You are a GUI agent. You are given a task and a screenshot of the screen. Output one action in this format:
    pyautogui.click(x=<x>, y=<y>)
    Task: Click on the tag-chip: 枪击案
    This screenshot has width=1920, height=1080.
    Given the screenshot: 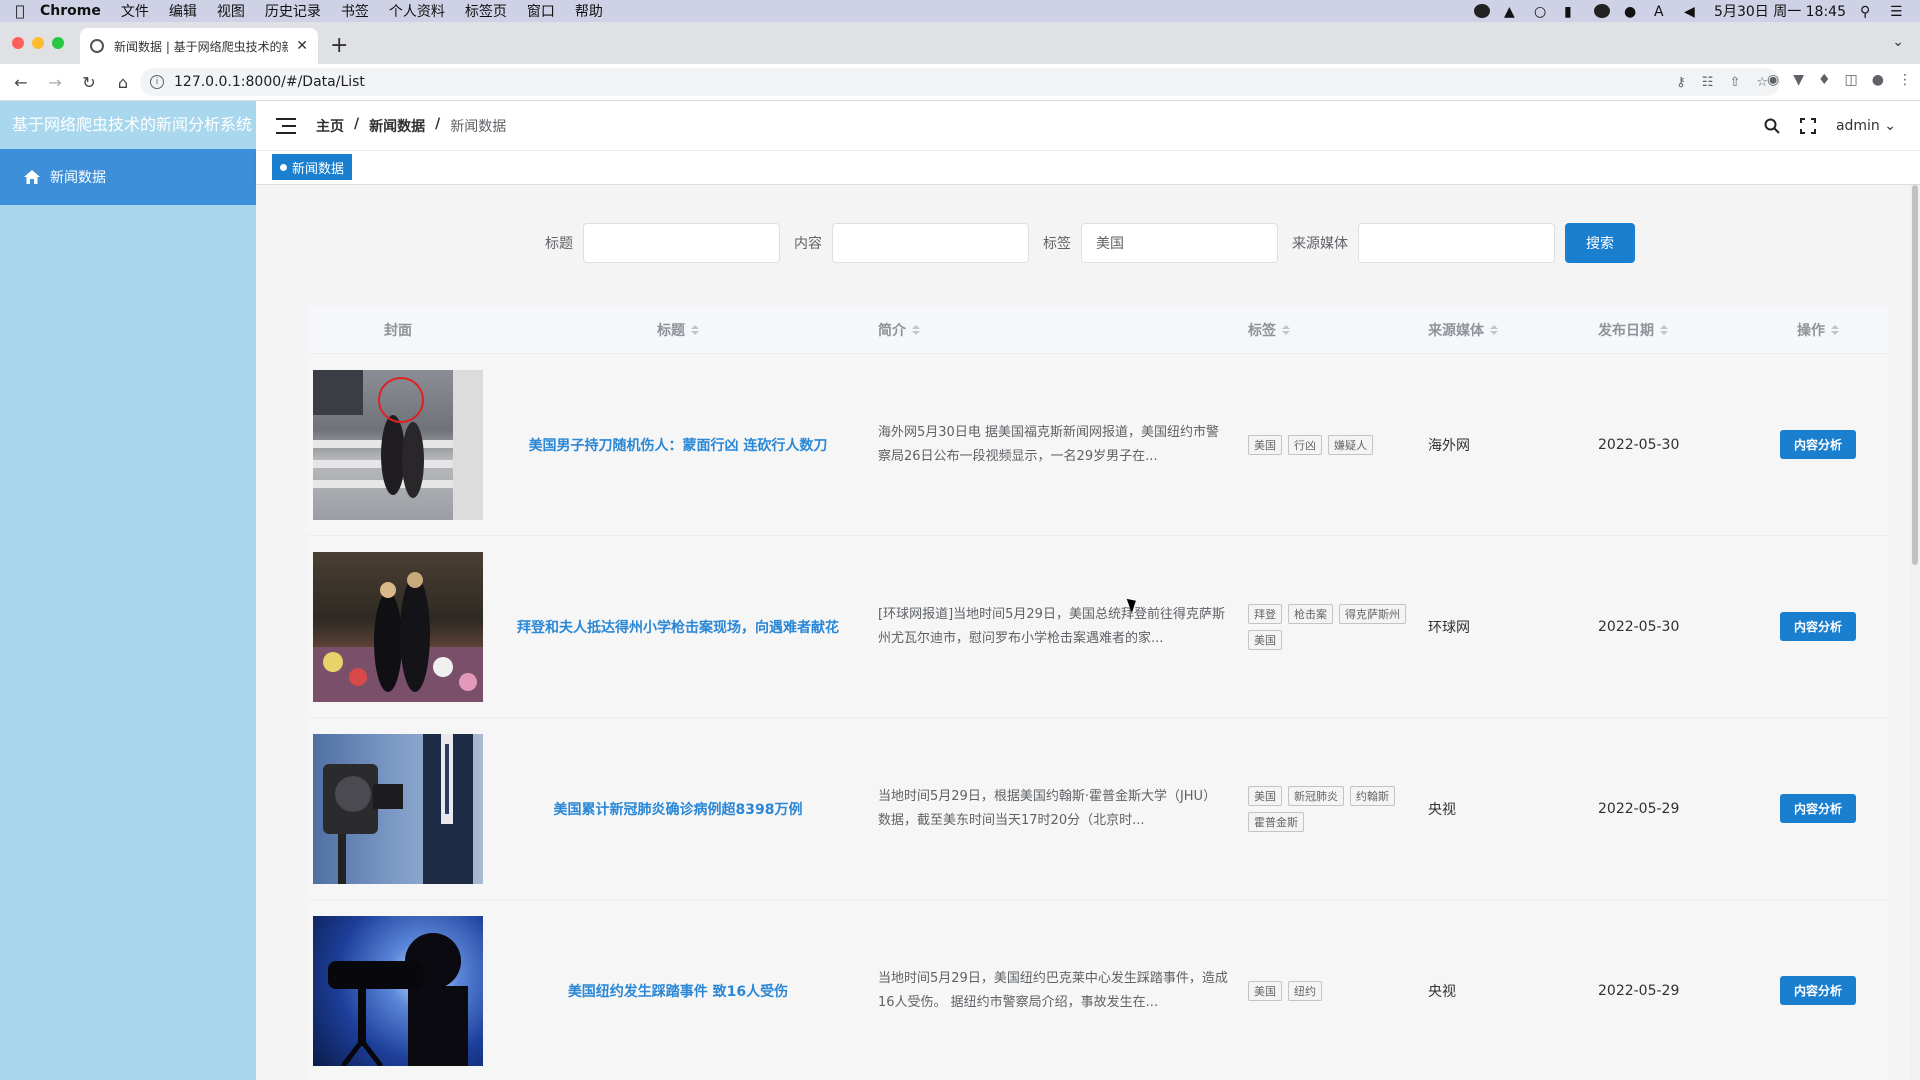 What is the action you would take?
    pyautogui.click(x=1310, y=613)
    